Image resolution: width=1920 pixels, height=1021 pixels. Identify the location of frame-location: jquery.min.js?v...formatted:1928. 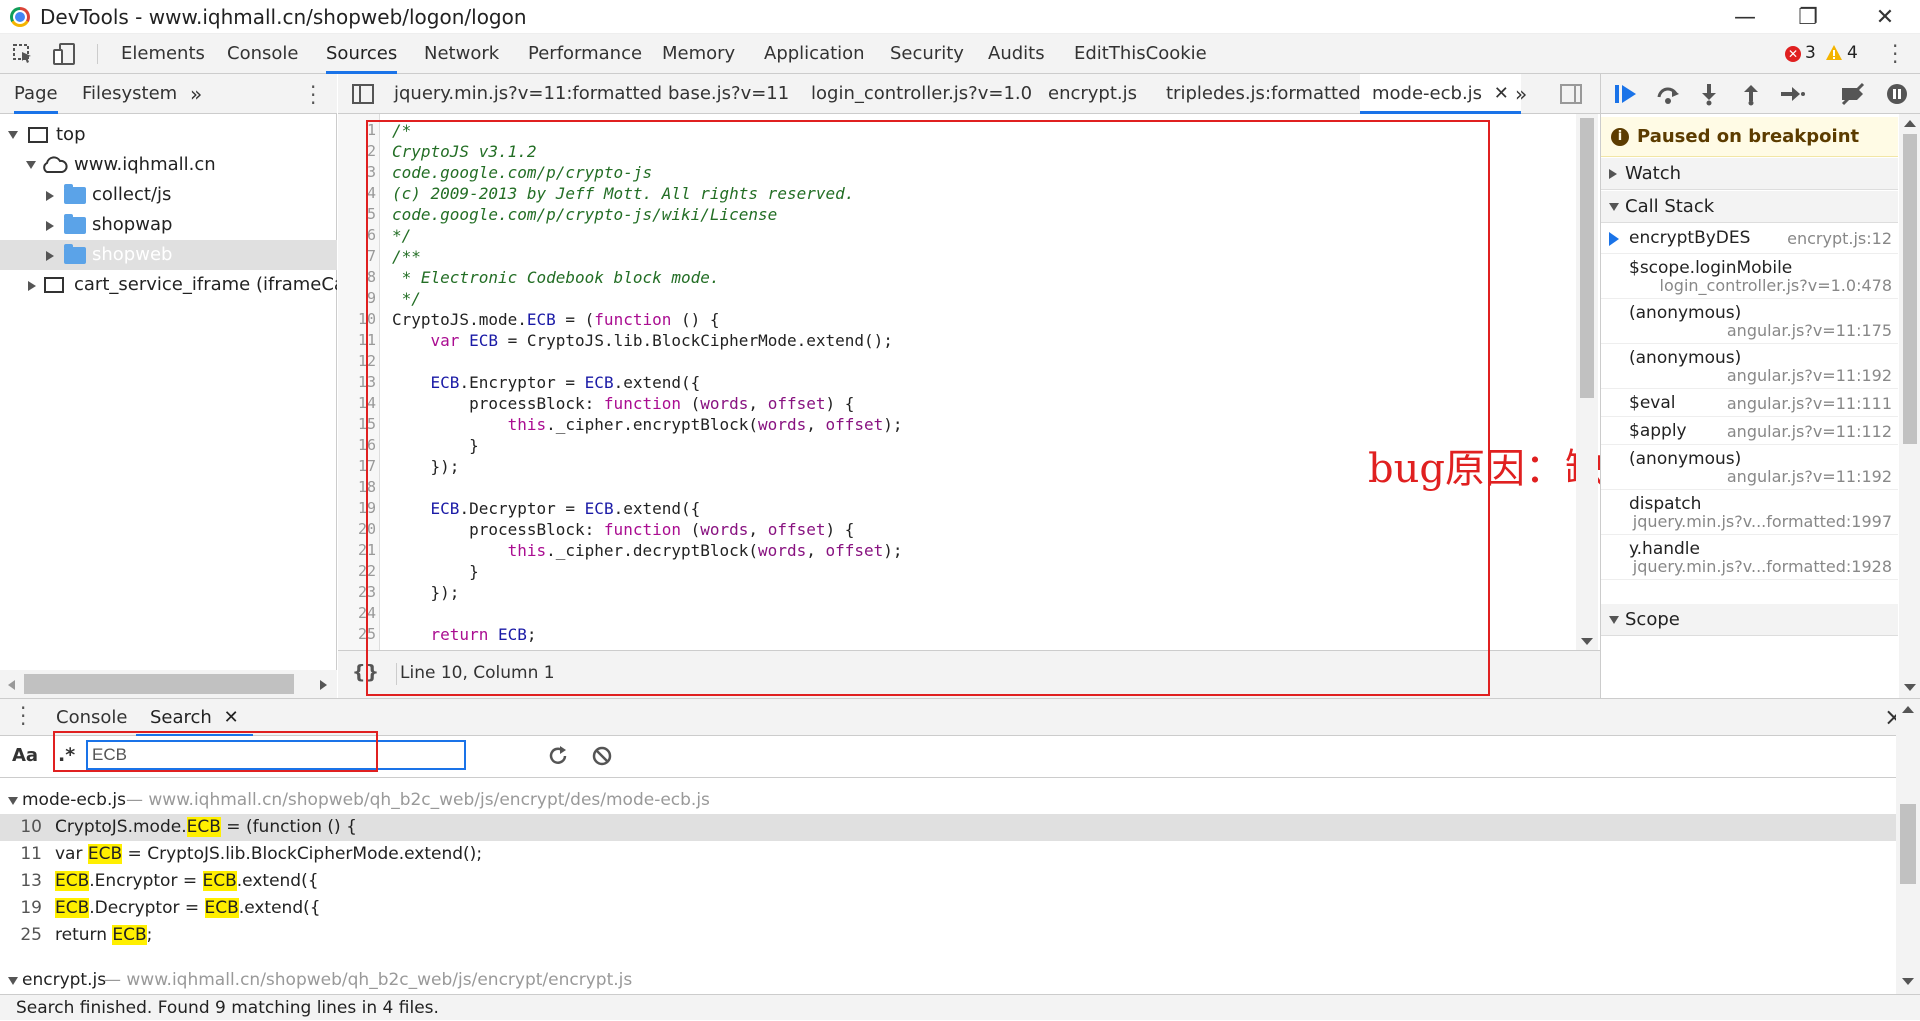
(1762, 566).